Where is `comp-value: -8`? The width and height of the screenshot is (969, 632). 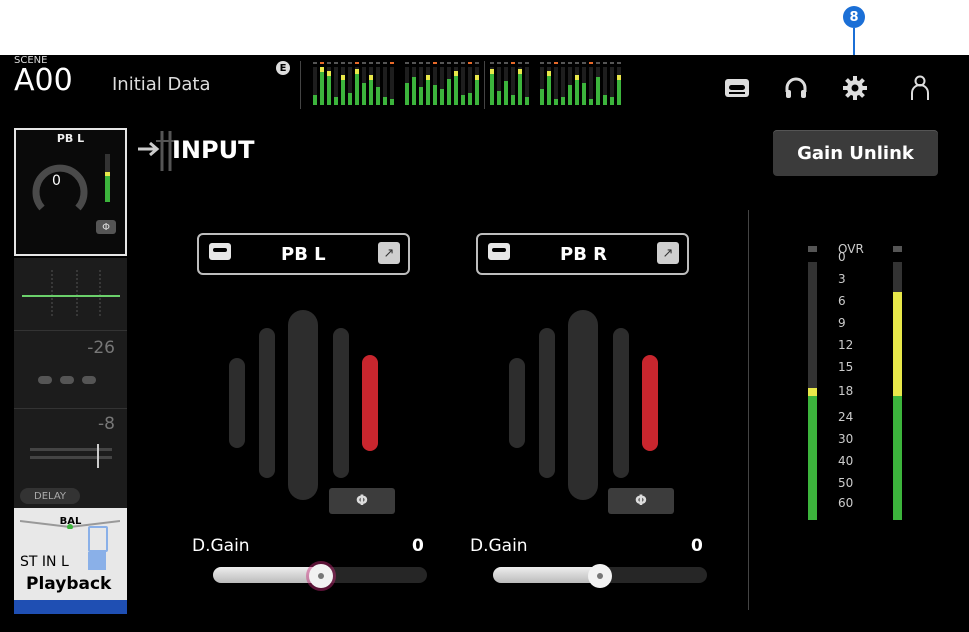
comp-value: -8 is located at coordinates (106, 424).